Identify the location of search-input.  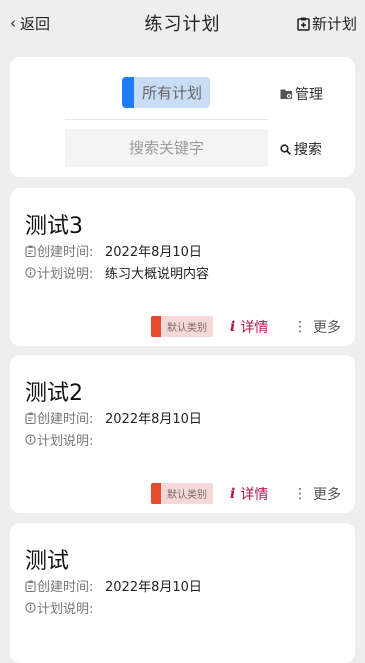
(166, 148).